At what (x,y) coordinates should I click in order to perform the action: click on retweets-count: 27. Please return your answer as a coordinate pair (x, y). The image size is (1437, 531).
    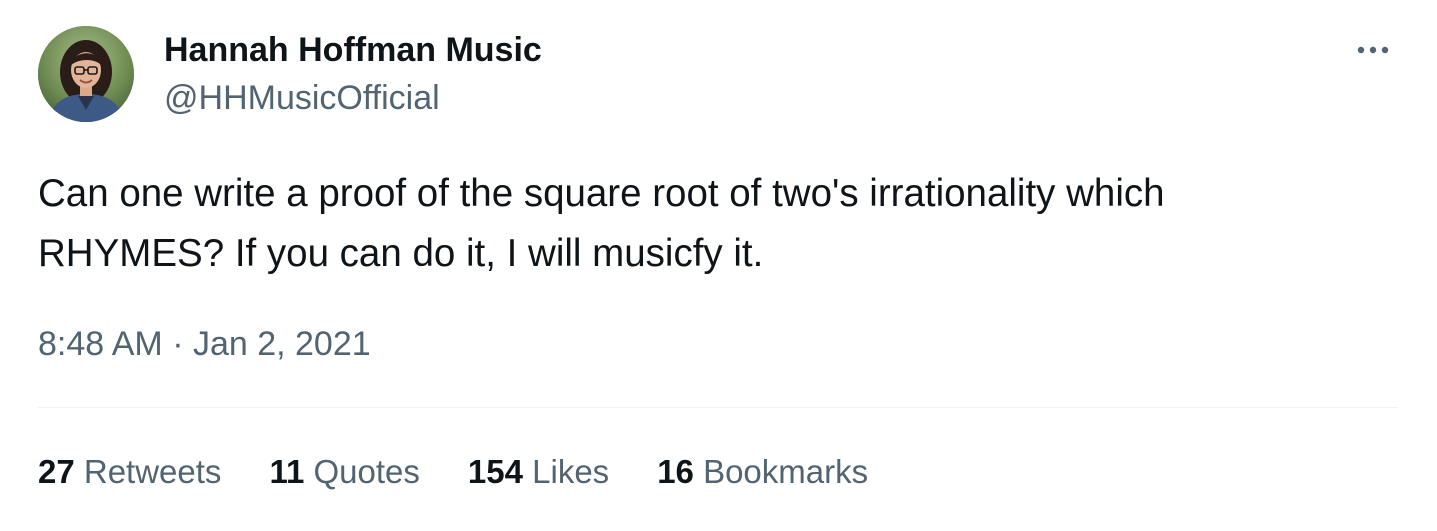
    Looking at the image, I should click on (61, 471).